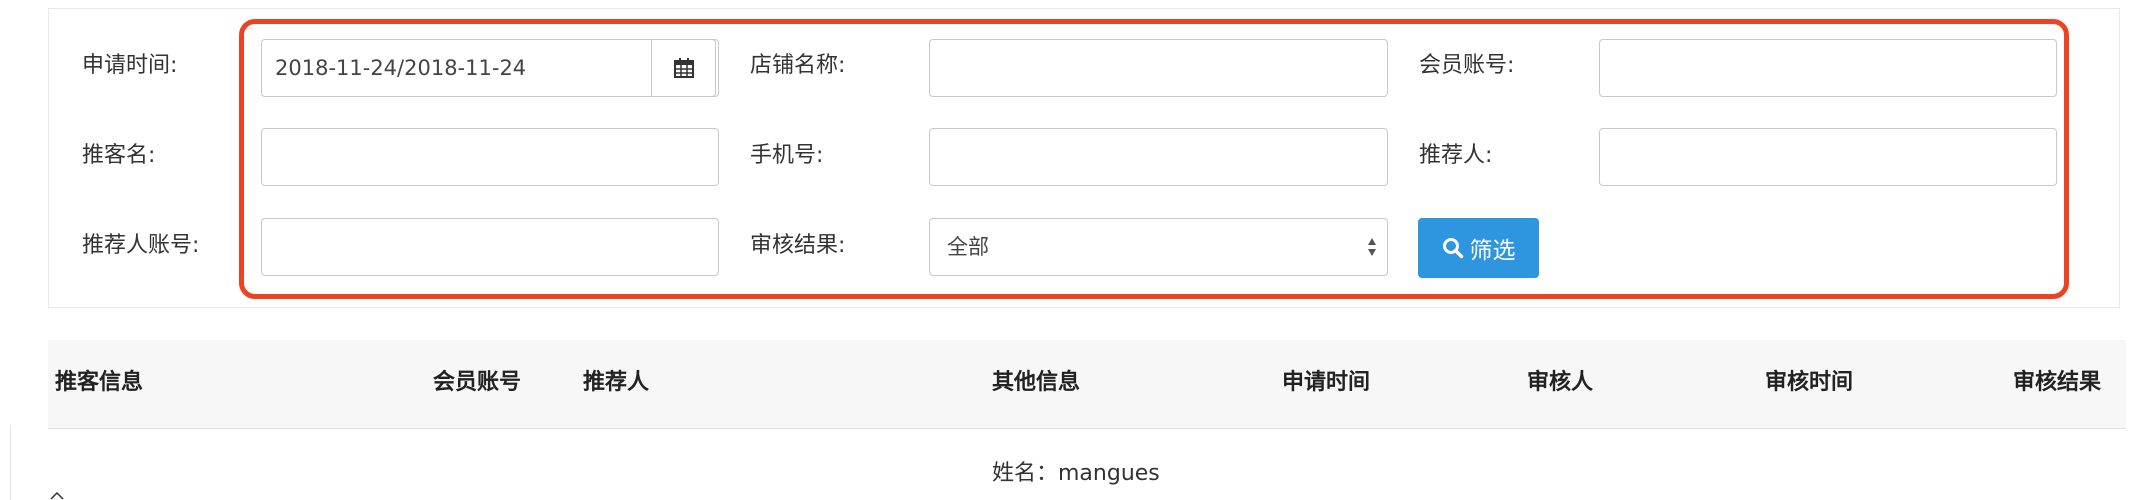  What do you see at coordinates (1326, 382) in the screenshot?
I see `column-header-apply-time: 申请时间` at bounding box center [1326, 382].